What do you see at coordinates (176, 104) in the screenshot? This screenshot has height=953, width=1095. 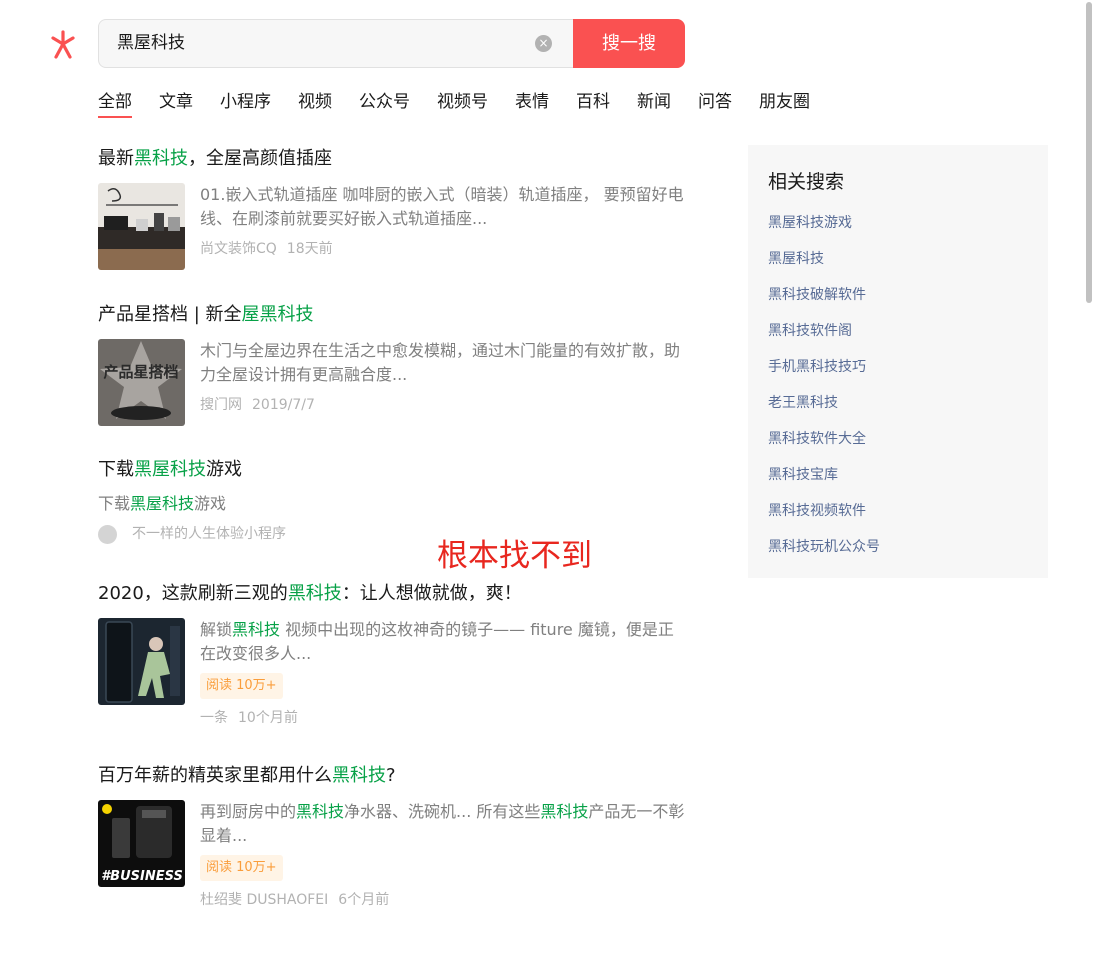 I see `tab-articles: 文章` at bounding box center [176, 104].